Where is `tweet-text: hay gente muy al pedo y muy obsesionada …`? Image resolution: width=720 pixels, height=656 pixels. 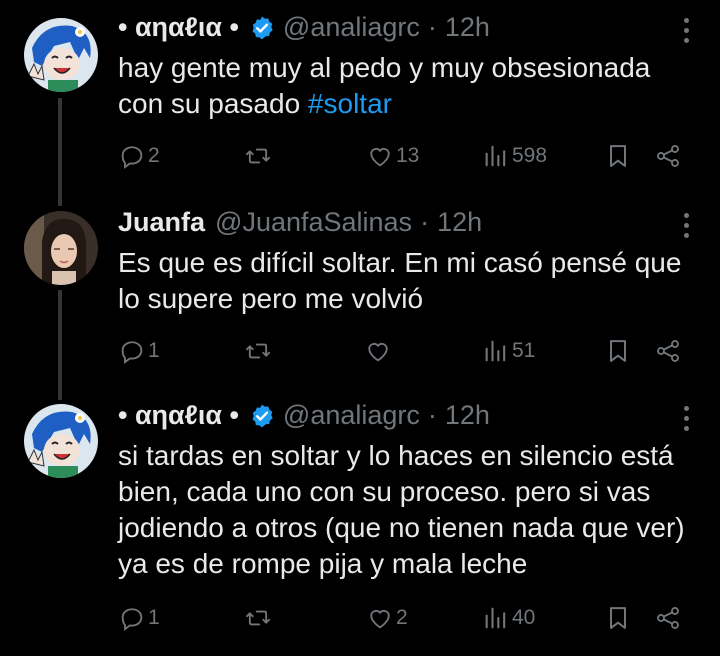
tweet-text: hay gente muy al pedo y muy obsesionada … is located at coordinates (408, 86).